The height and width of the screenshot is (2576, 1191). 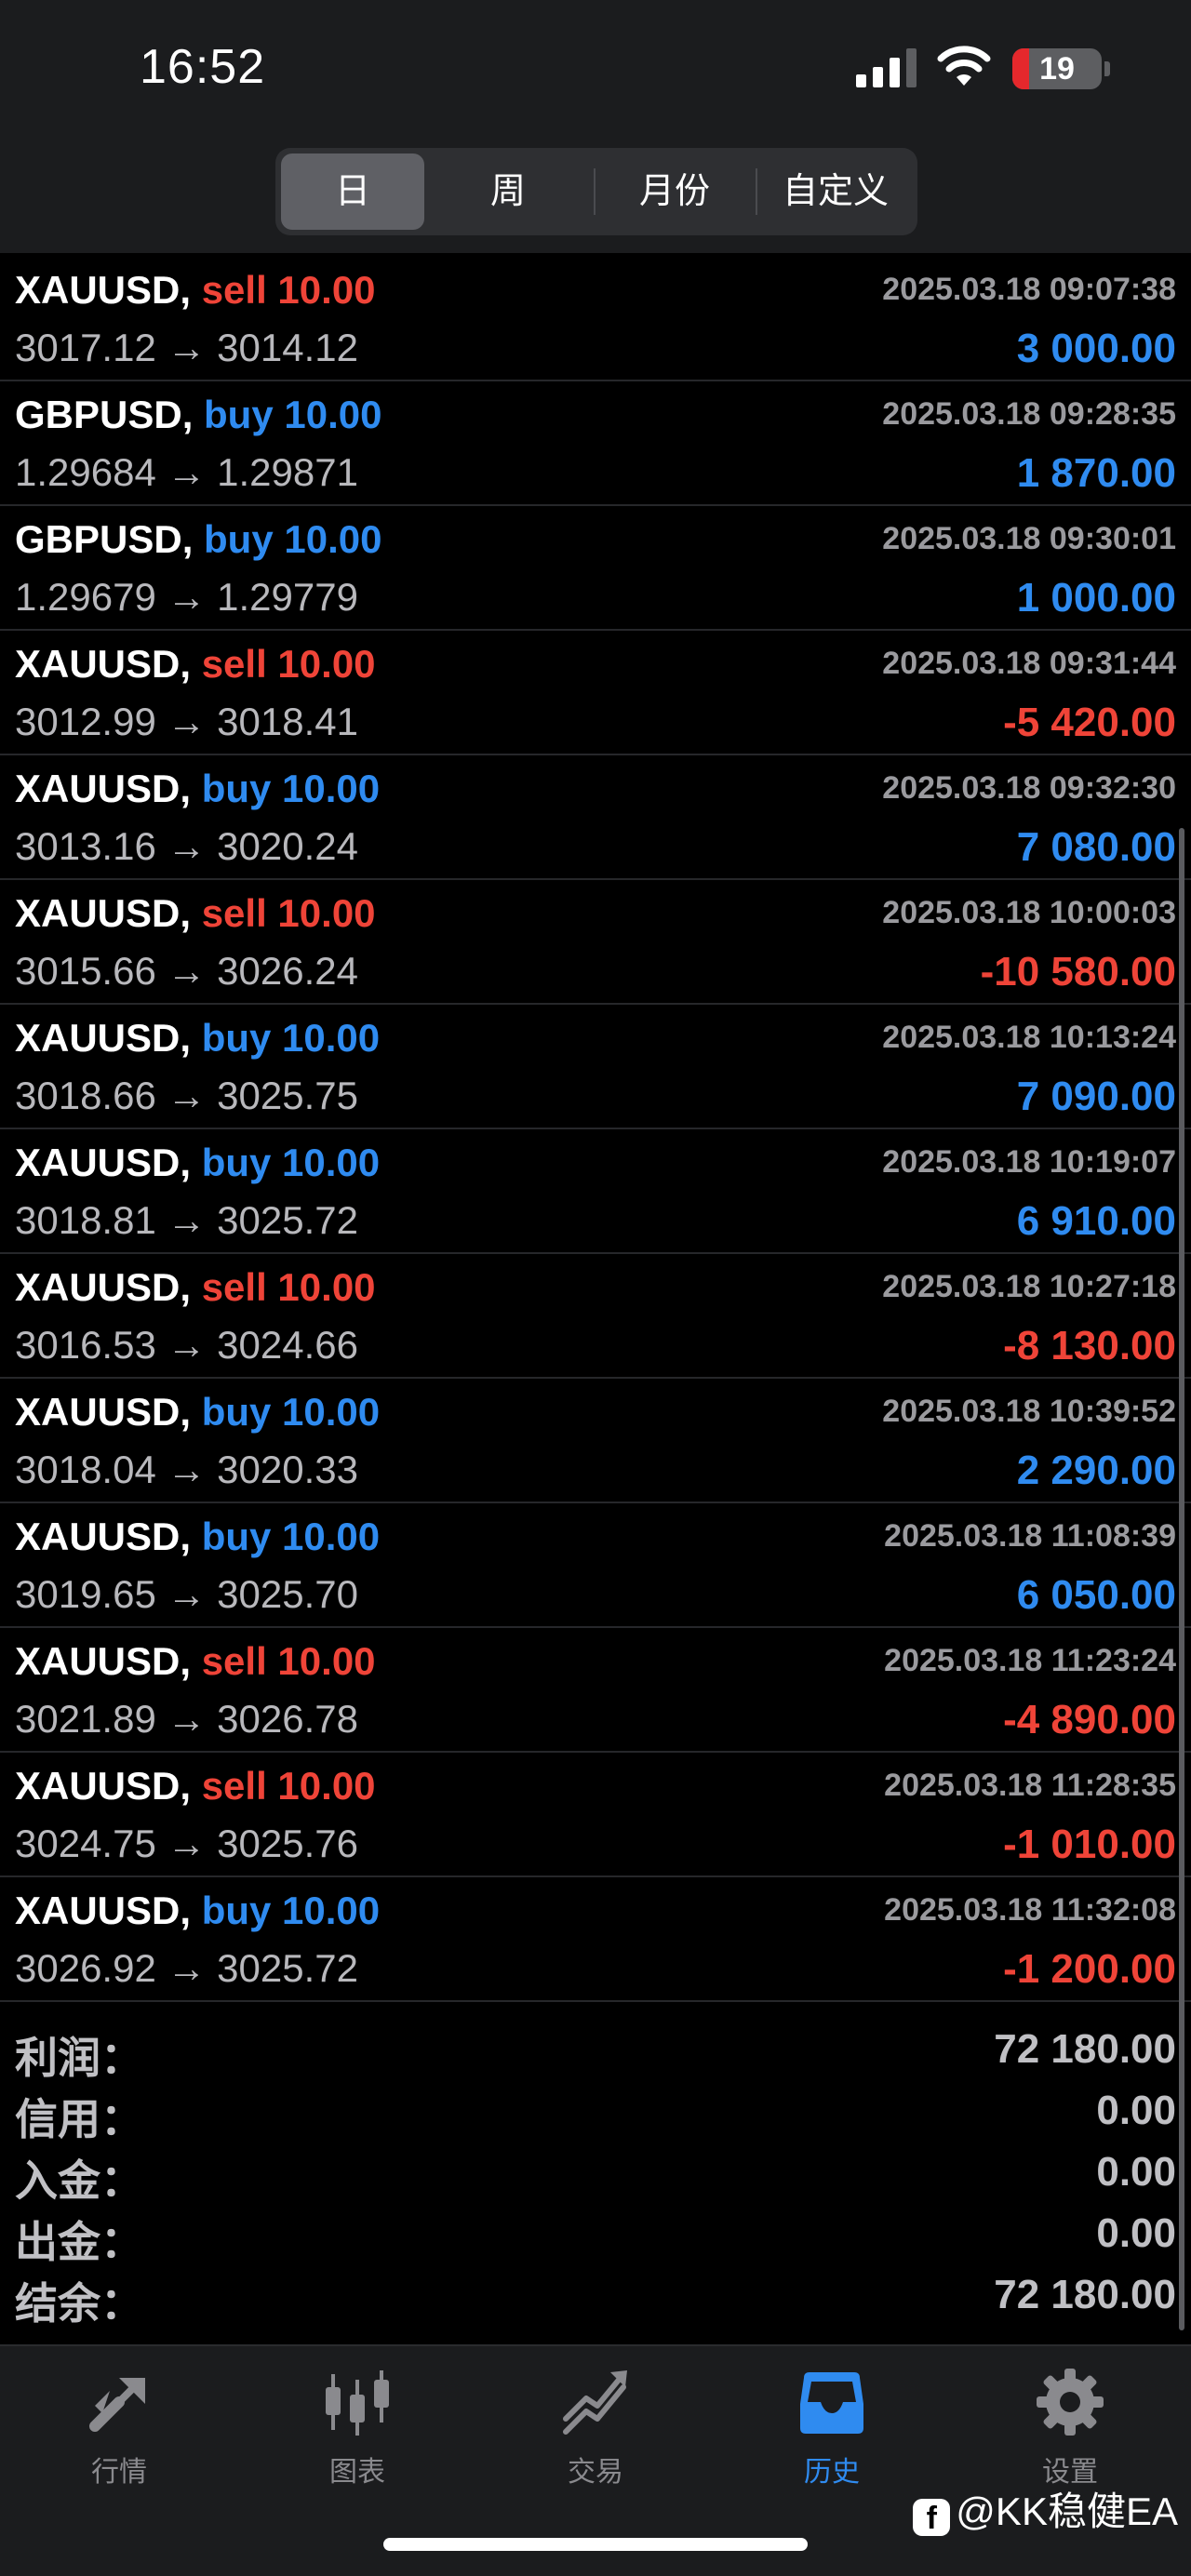 What do you see at coordinates (1030, 1660) in the screenshot?
I see `deal-time: 2025.03.18 11:23:24` at bounding box center [1030, 1660].